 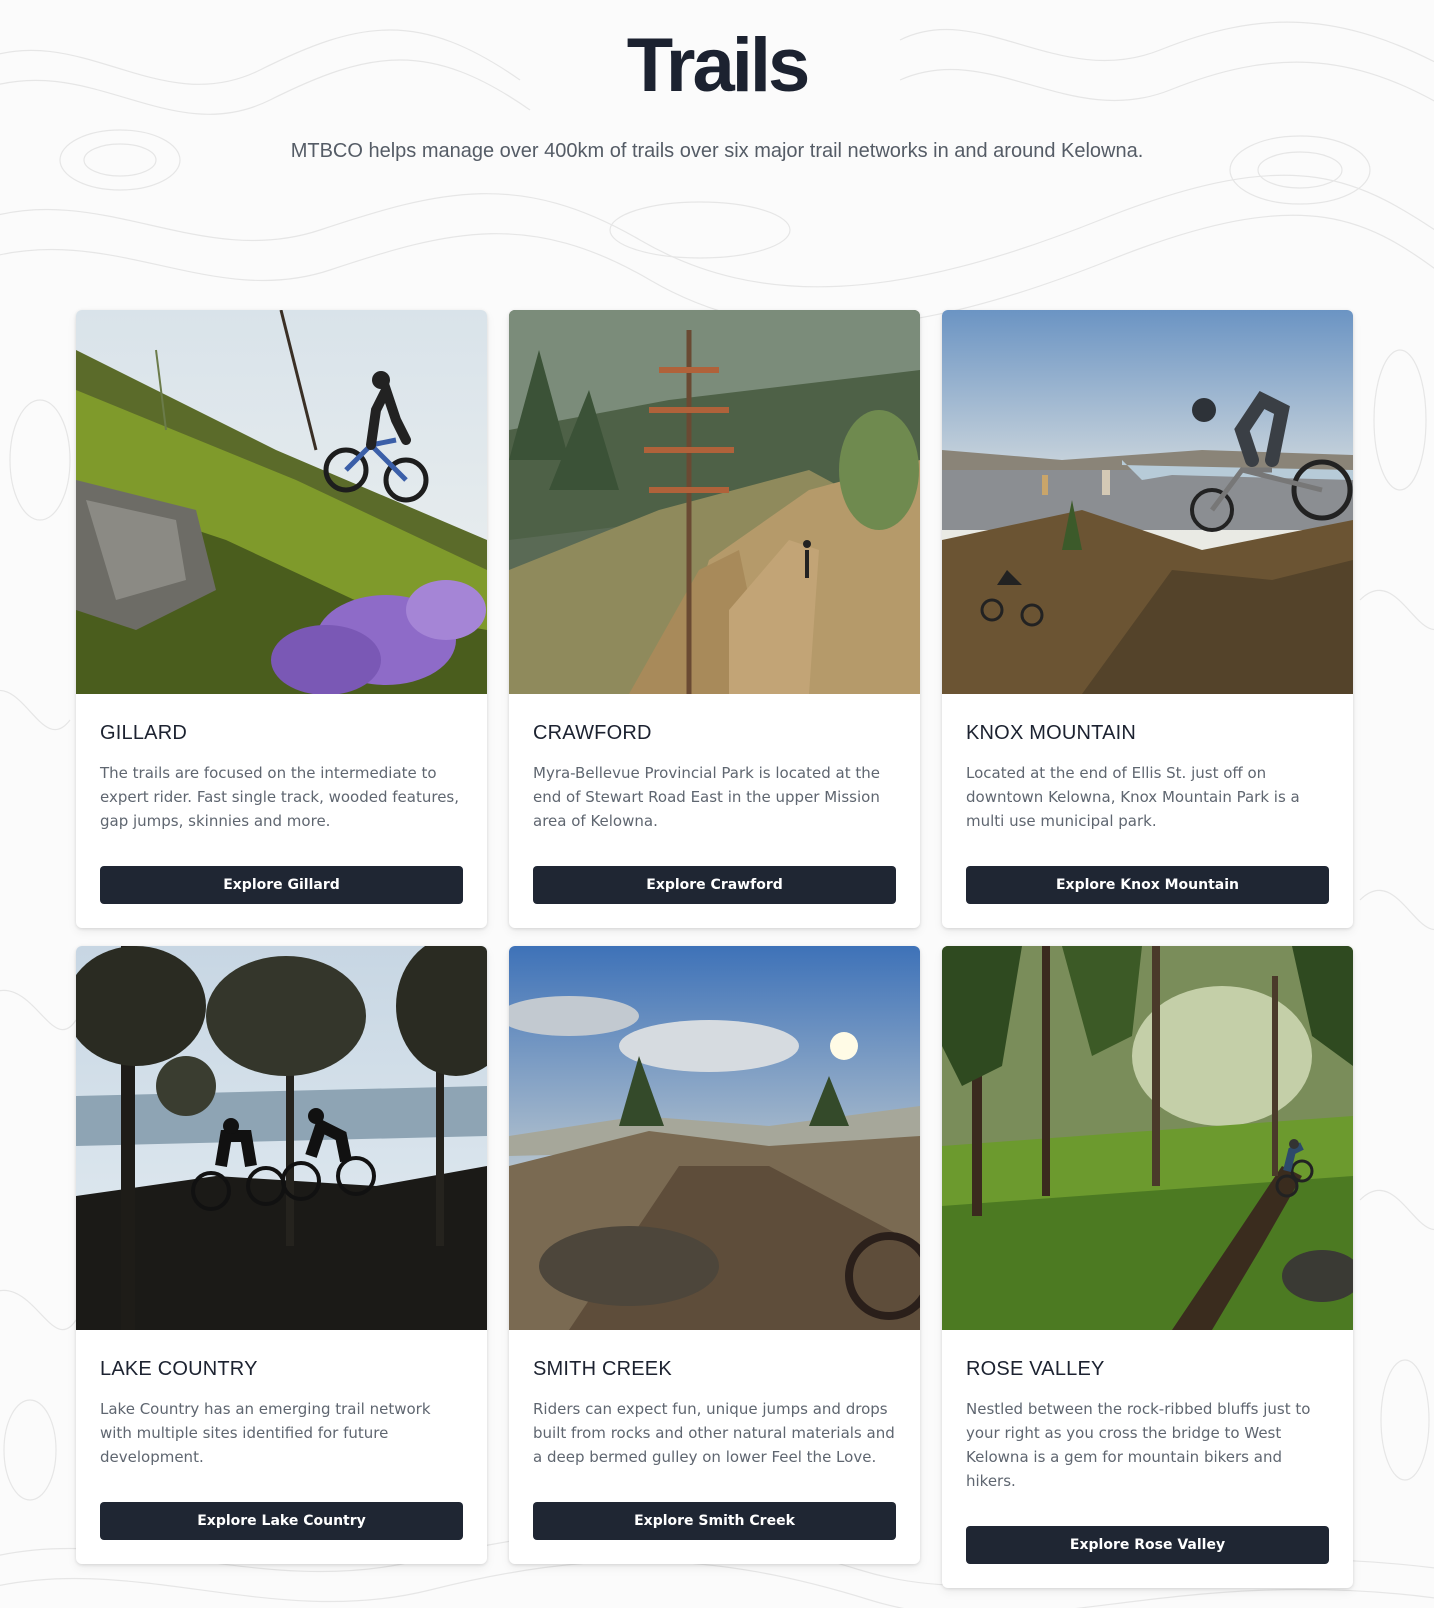 I want to click on trail-image-knox-mountain, so click(x=1147, y=502).